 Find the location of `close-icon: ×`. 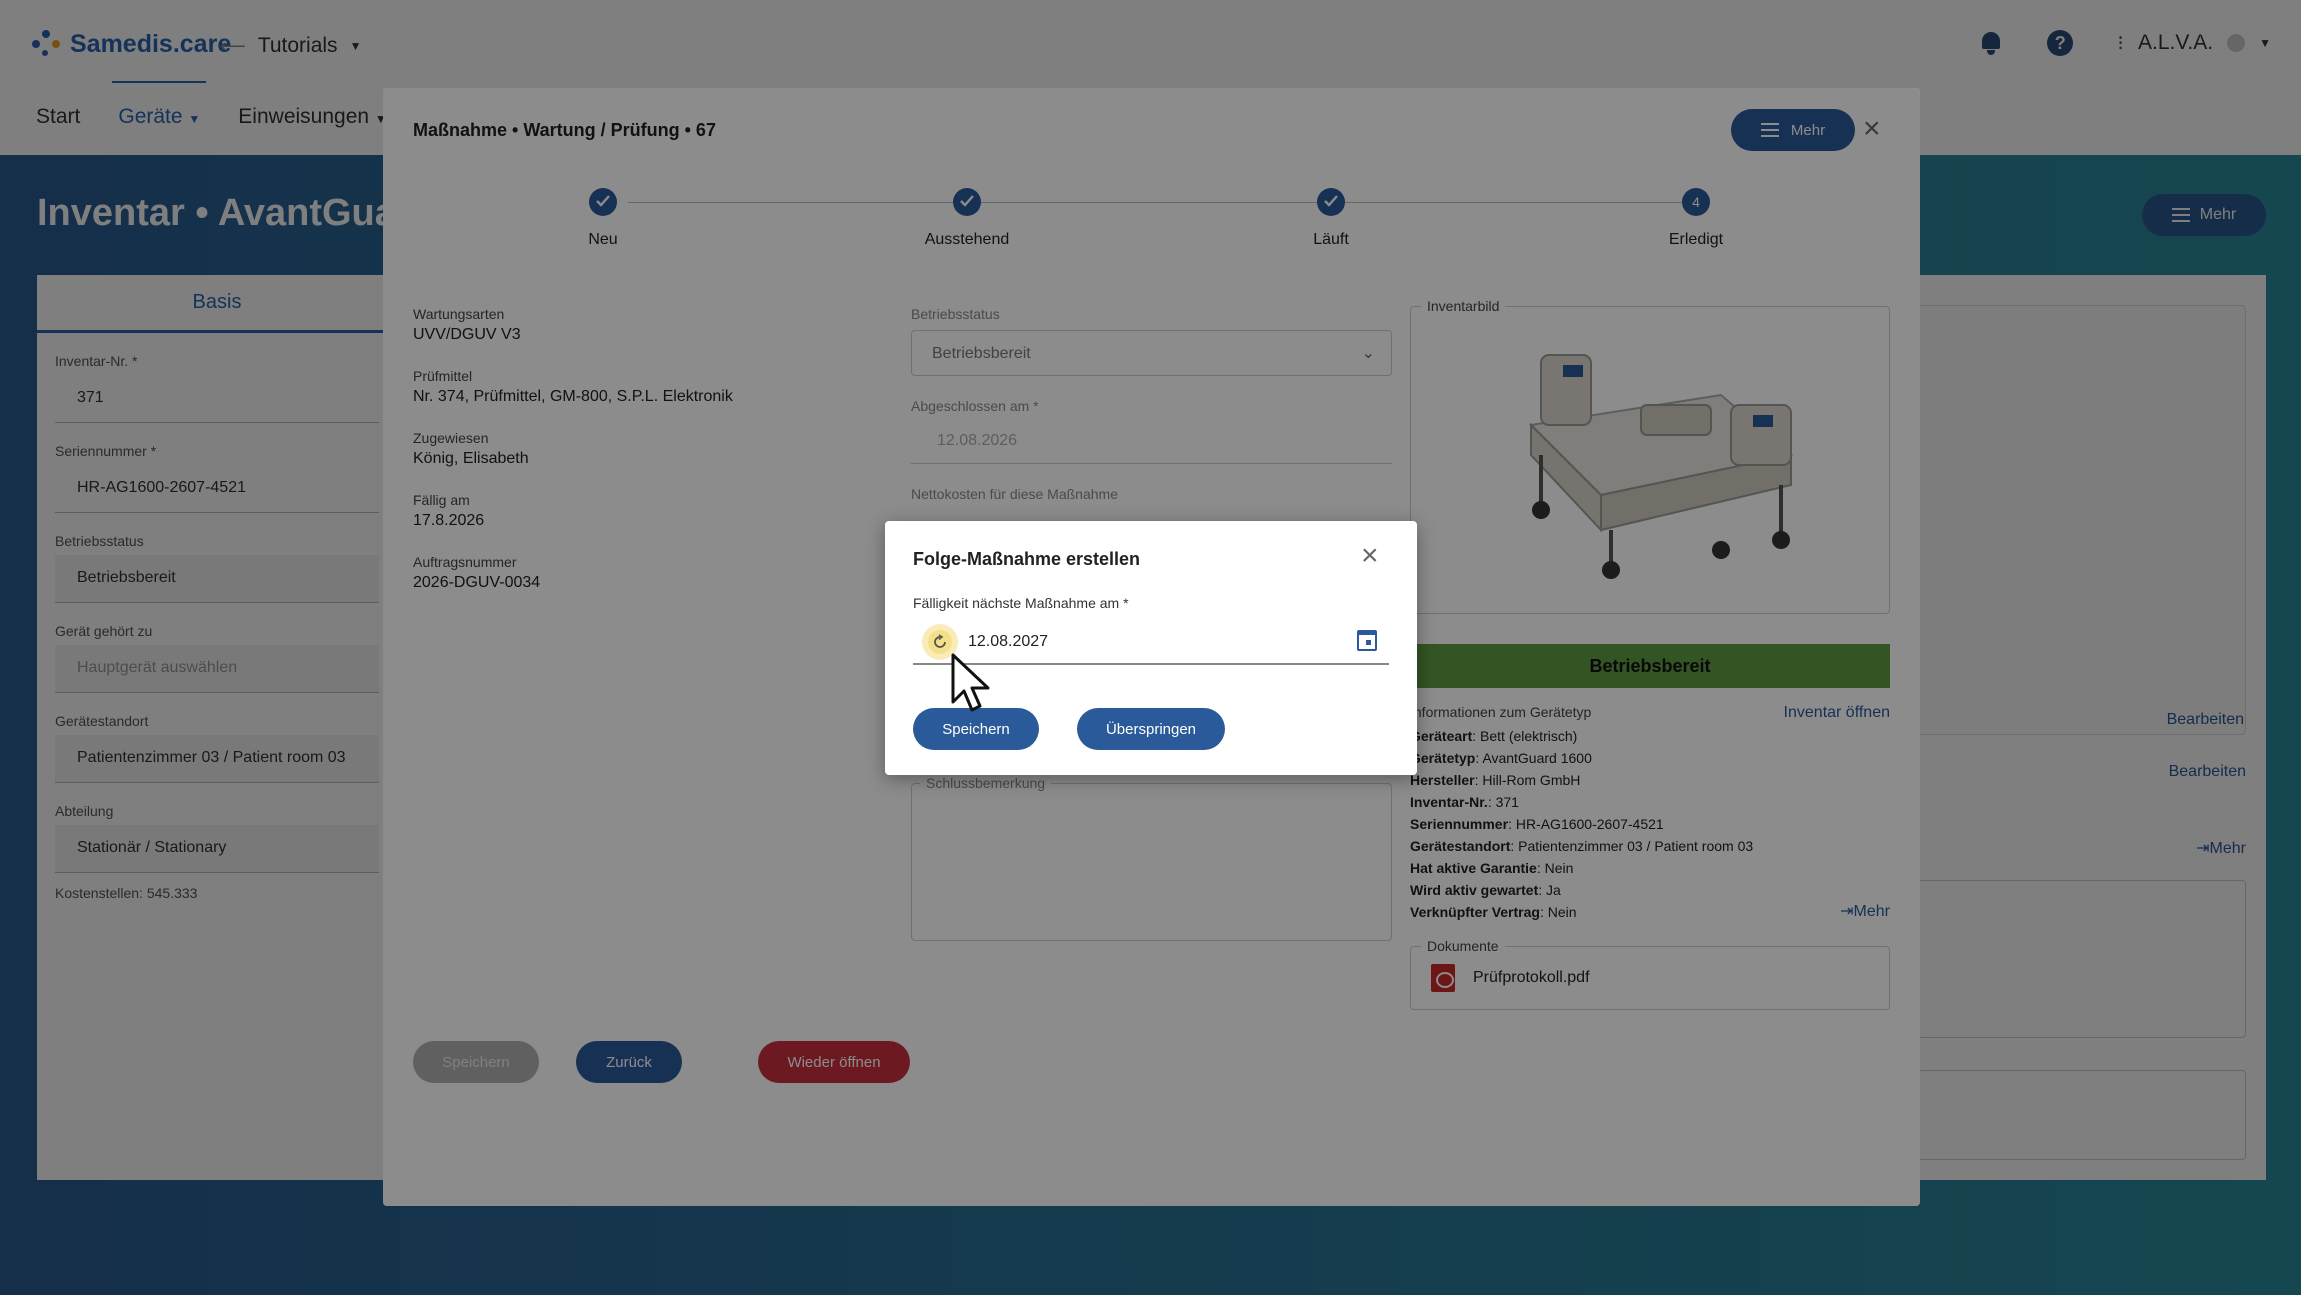

close-icon: × is located at coordinates (1370, 556).